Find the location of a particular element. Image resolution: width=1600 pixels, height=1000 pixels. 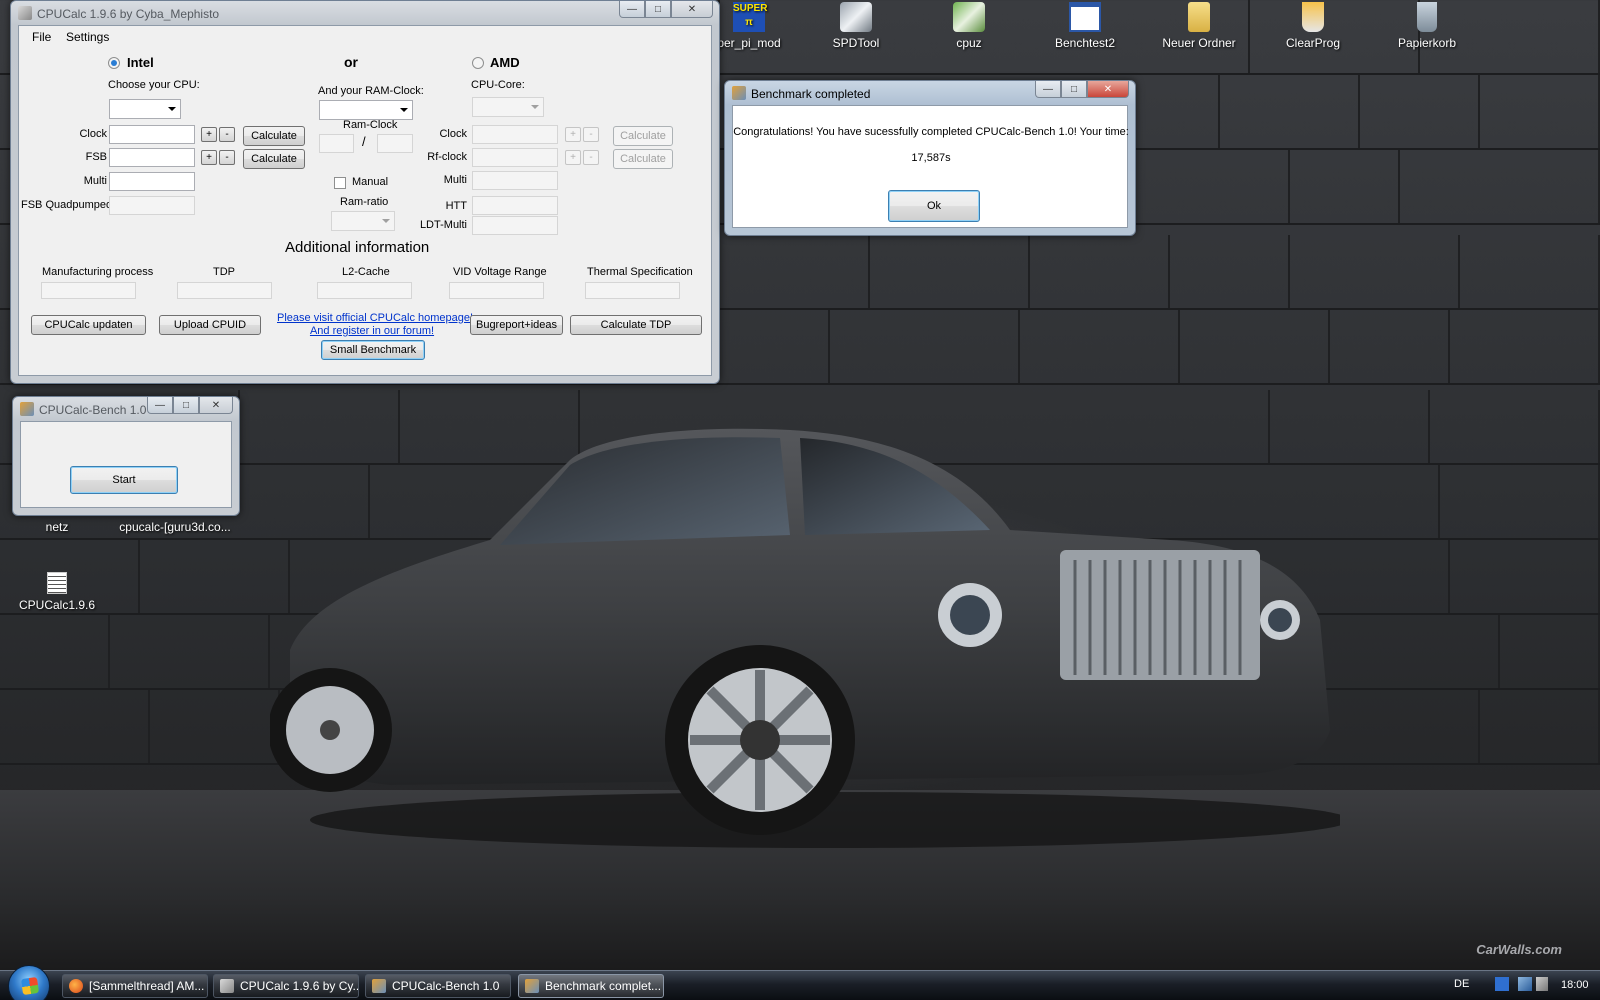

htt-input is located at coordinates (515, 205).